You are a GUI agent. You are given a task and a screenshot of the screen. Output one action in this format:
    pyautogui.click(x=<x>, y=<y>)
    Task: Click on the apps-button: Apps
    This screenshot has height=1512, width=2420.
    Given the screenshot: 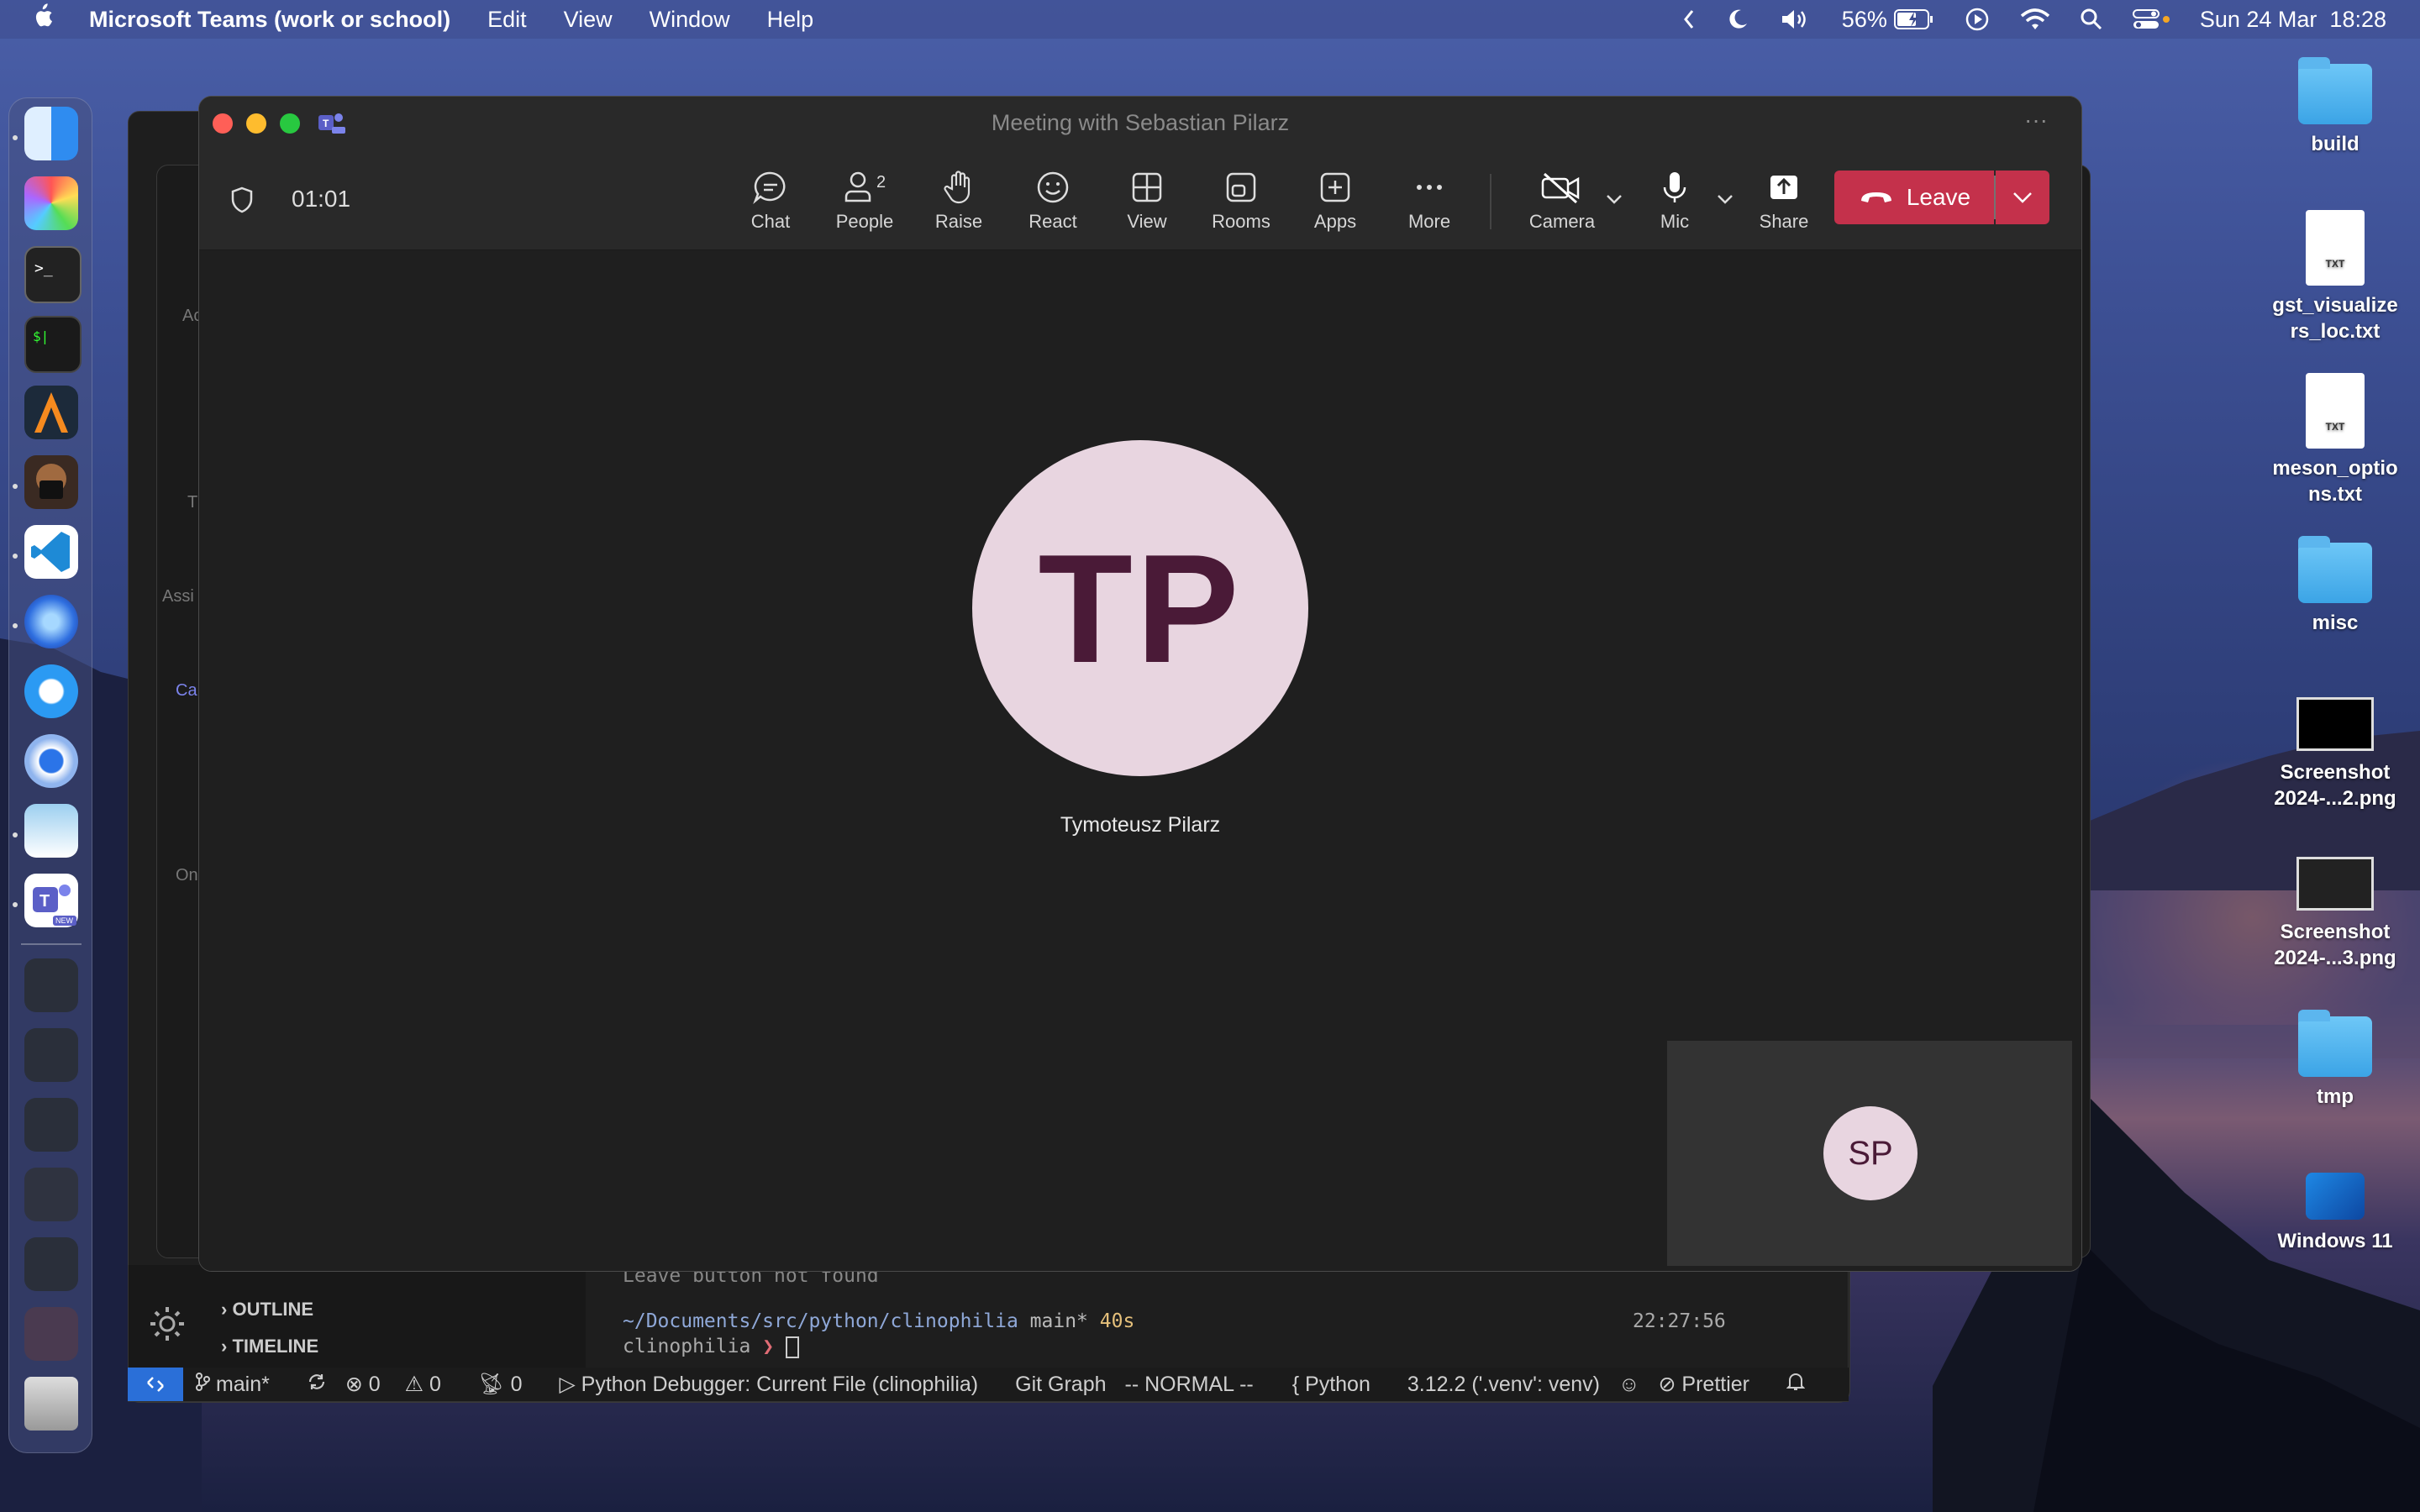 What is the action you would take?
    pyautogui.click(x=1335, y=202)
    